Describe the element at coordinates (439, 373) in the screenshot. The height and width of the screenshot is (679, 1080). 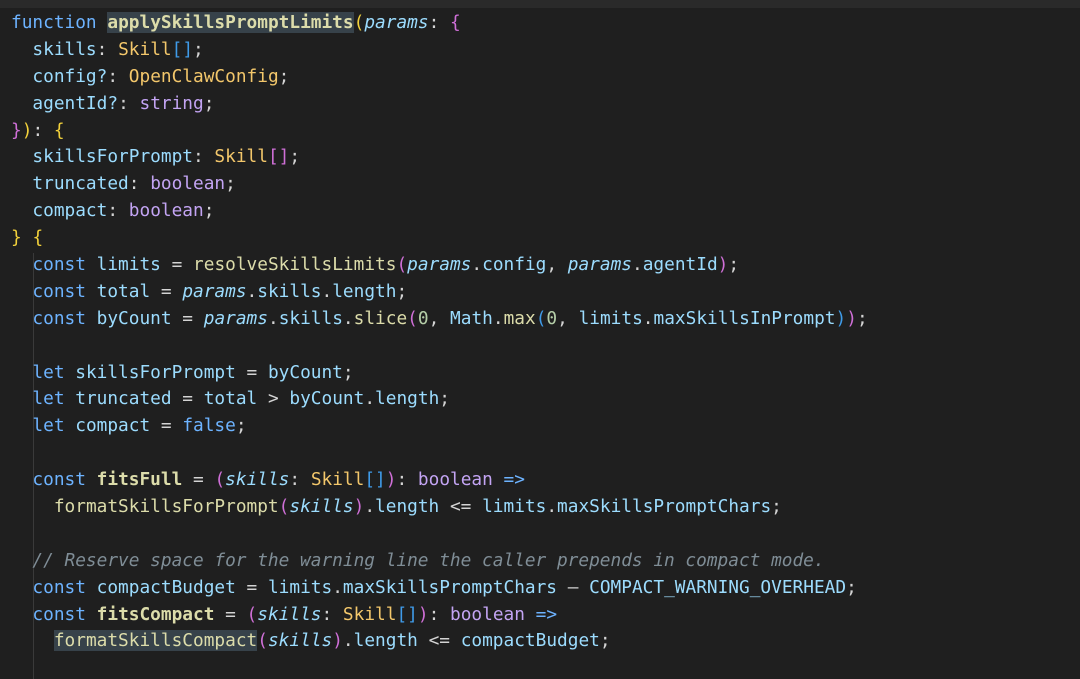
I see `code-line: let skillsForPrompt = byCount;` at that location.